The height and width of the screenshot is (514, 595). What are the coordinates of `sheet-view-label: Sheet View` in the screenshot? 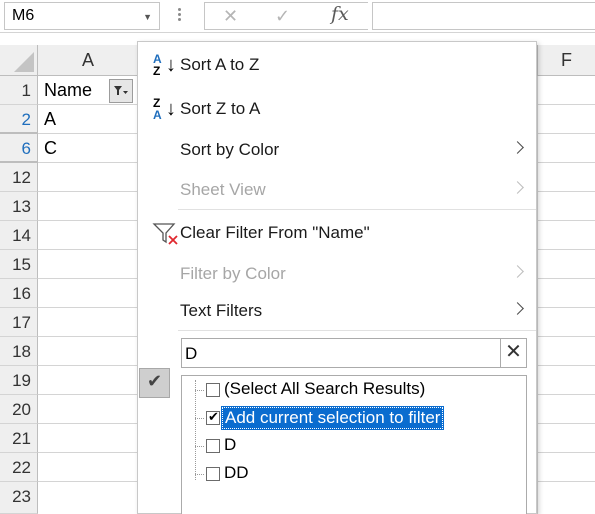 It's located at (223, 189).